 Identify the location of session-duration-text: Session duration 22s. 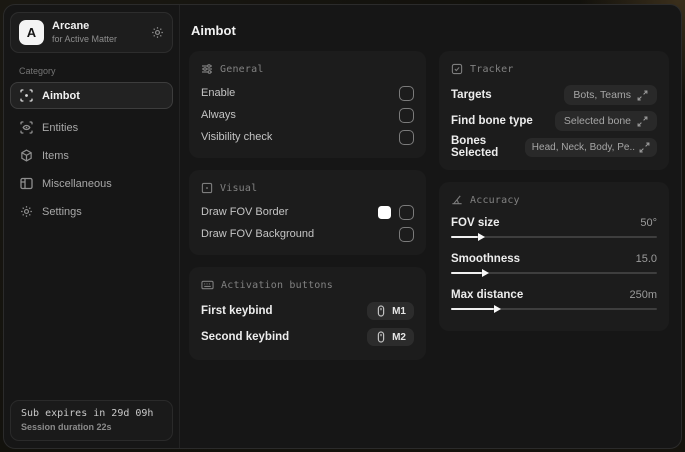
(66, 427).